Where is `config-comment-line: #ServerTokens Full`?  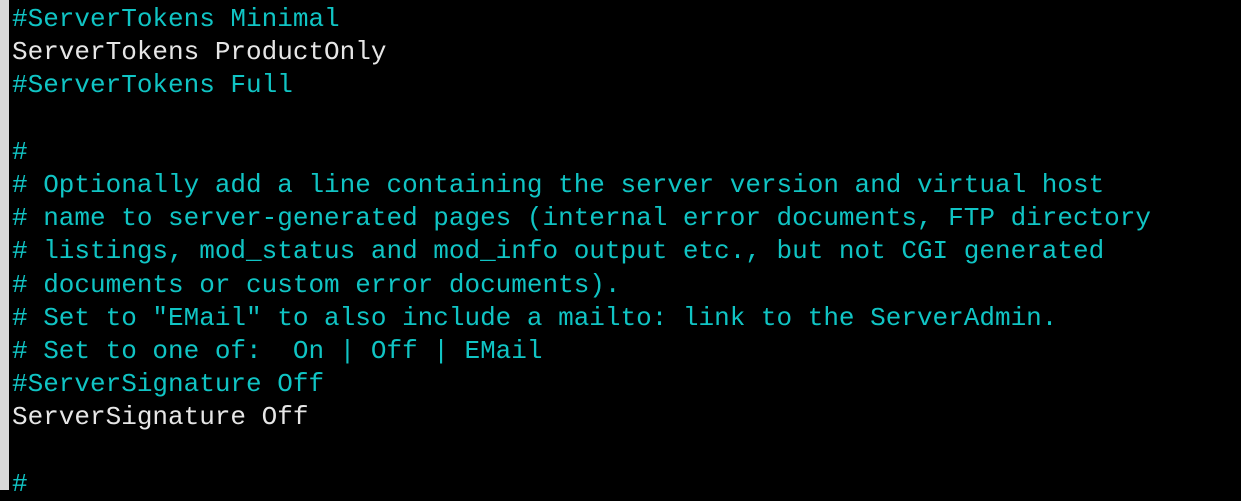 config-comment-line: #ServerTokens Full is located at coordinates (152, 85).